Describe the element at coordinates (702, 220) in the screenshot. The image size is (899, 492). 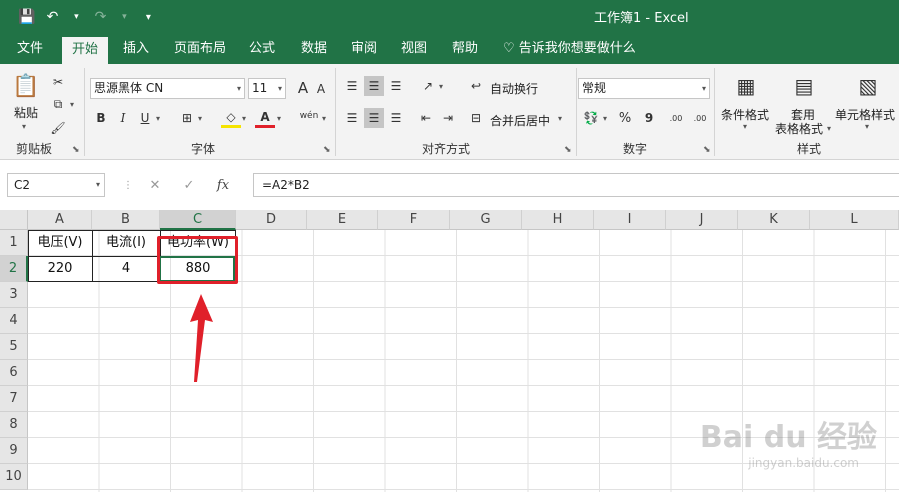
I see `column-header-j: J` at that location.